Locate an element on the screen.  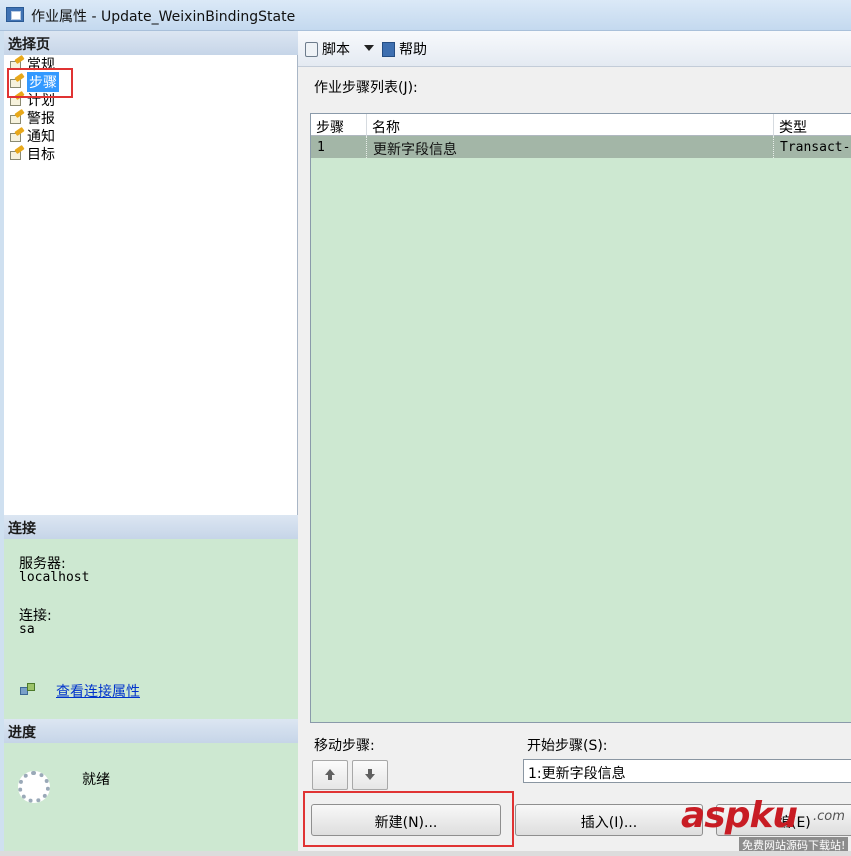
watermark-logo: aspku .com 免费网站源码下载站! is located at coordinates (766, 824).